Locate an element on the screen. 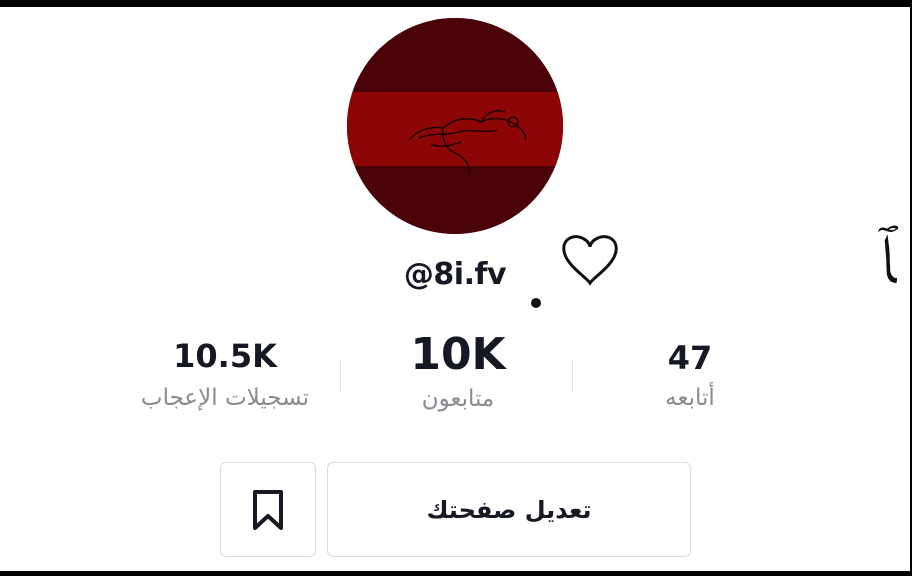  likes-label: تسجيلات الإعجاب is located at coordinates (225, 398).